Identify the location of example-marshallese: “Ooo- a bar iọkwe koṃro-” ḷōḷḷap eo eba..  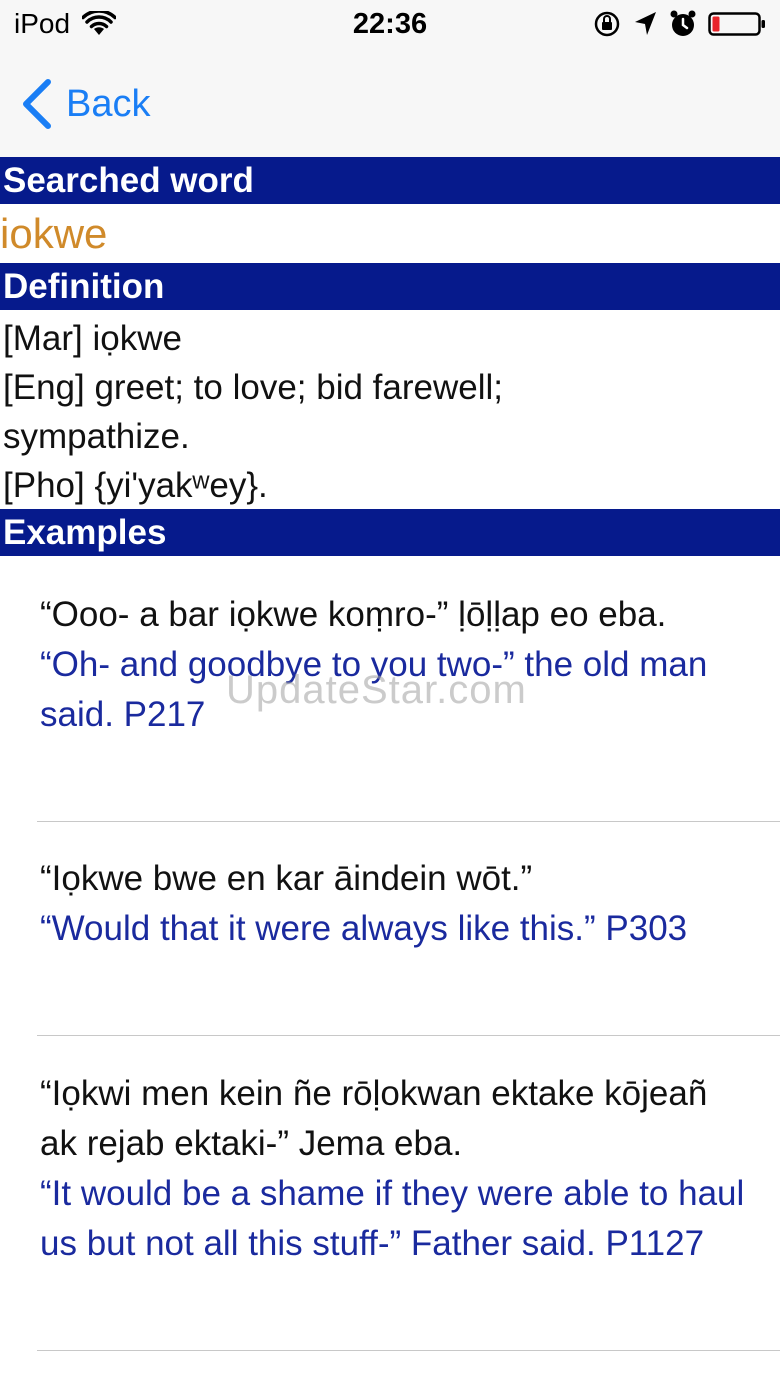
(353, 614).